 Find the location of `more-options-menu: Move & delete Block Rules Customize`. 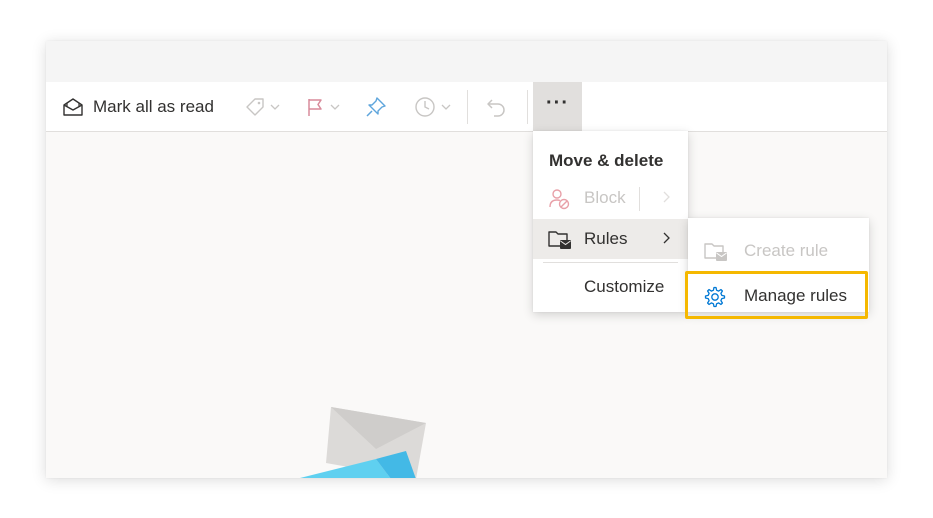

more-options-menu: Move & delete Block Rules Customize is located at coordinates (610, 221).